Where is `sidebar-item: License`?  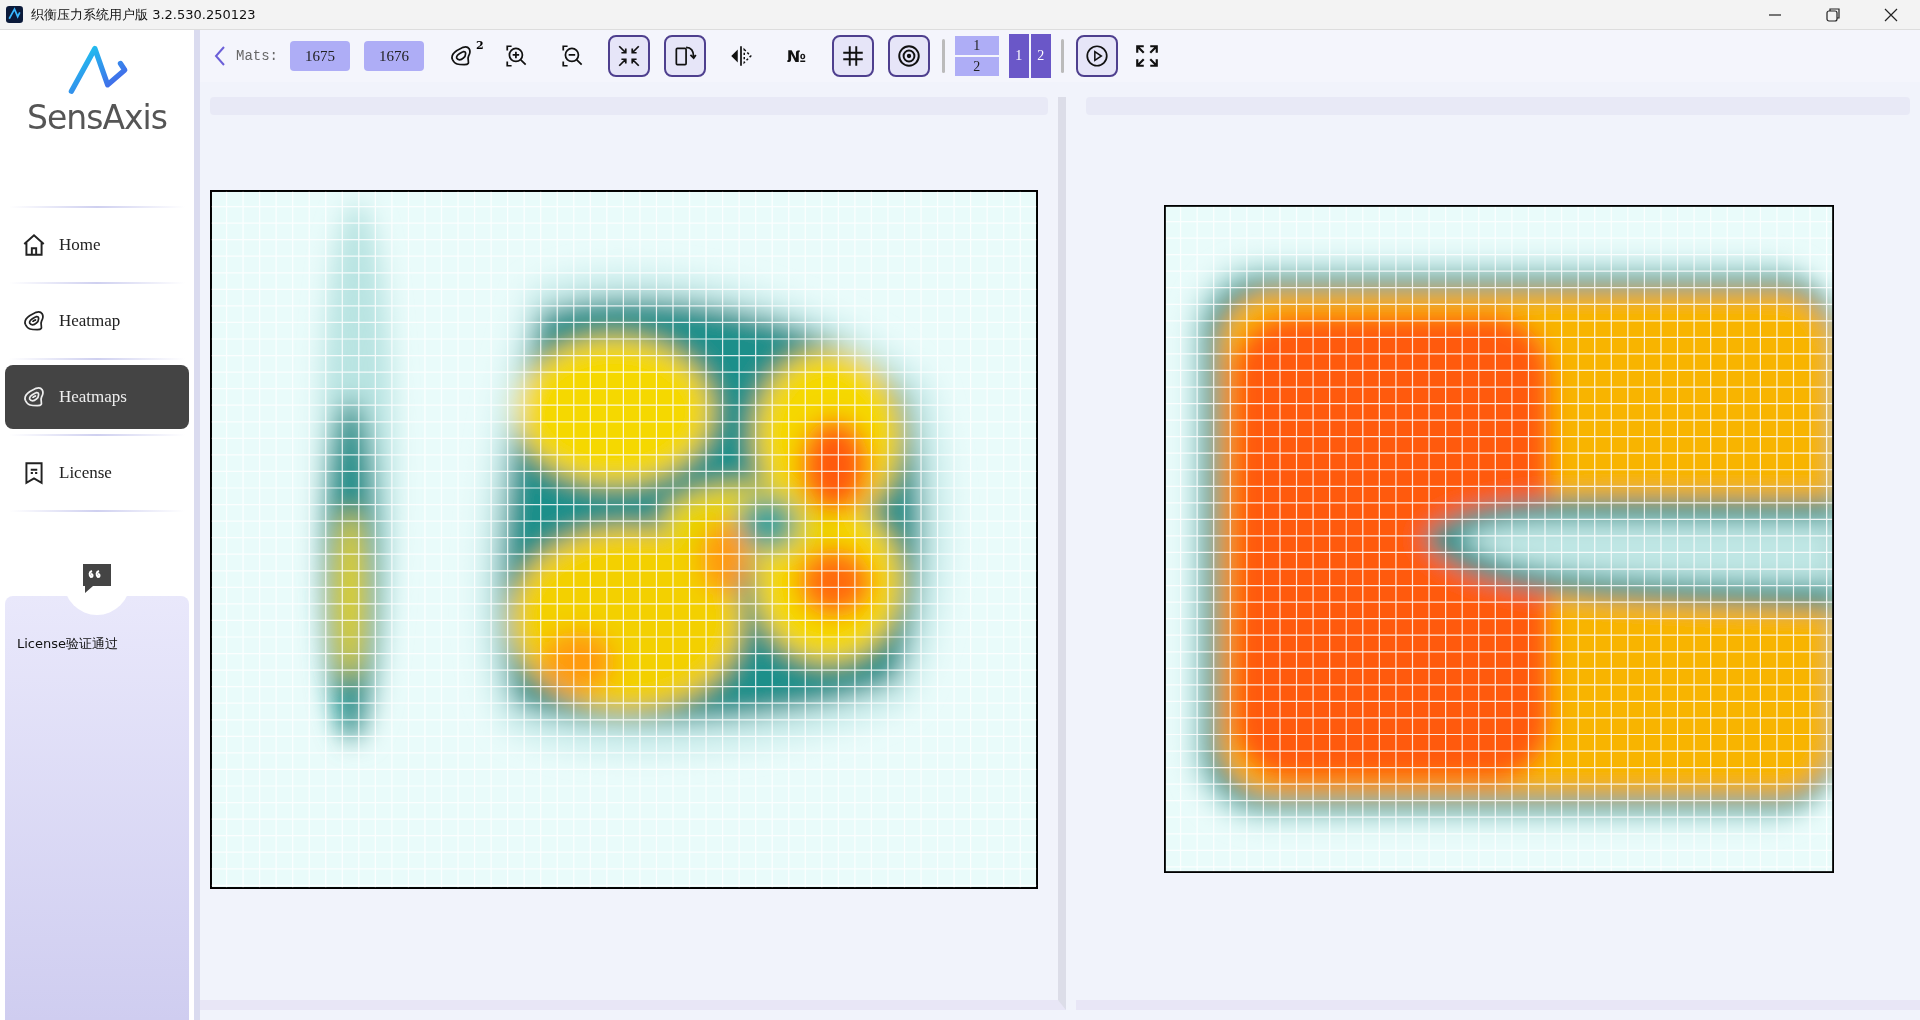 sidebar-item: License is located at coordinates (97, 473).